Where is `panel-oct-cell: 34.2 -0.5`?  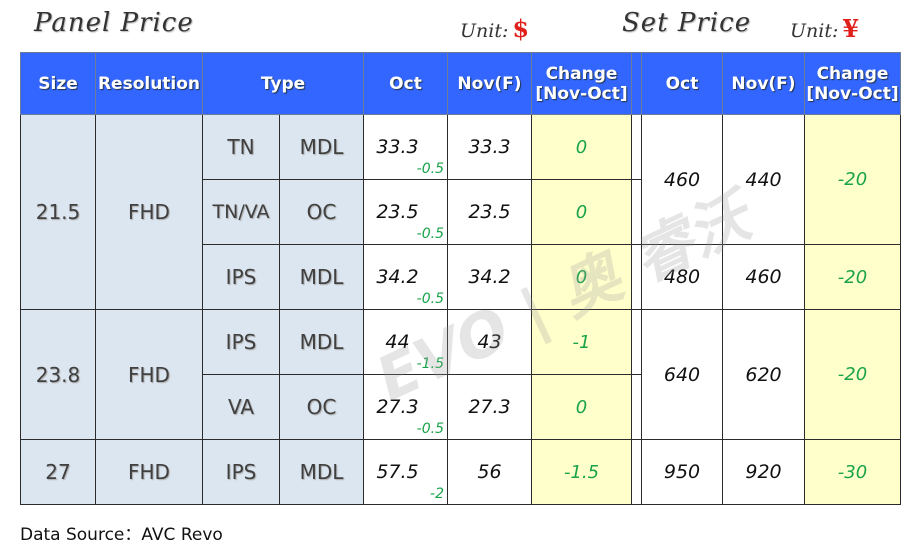
panel-oct-cell: 34.2 -0.5 is located at coordinates (405, 277).